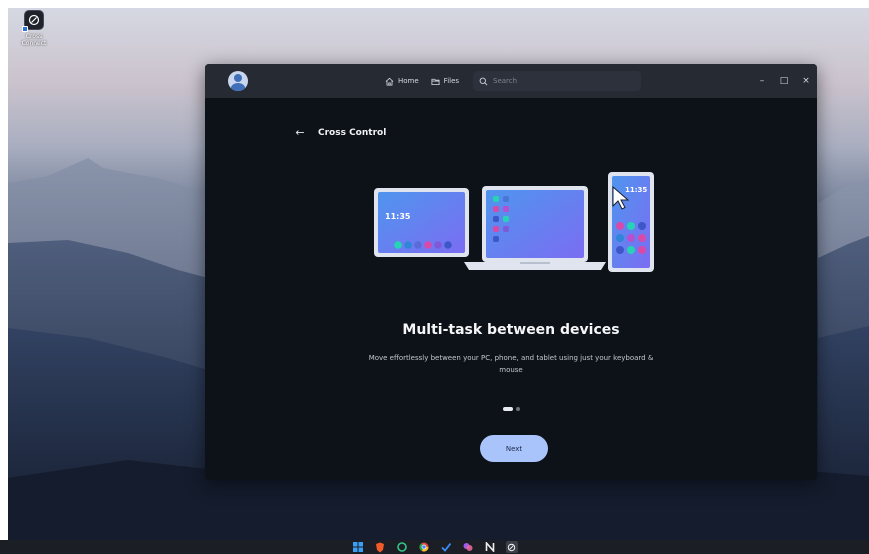 This screenshot has height=554, width=869. I want to click on back-arrow-icon: ←, so click(300, 132).